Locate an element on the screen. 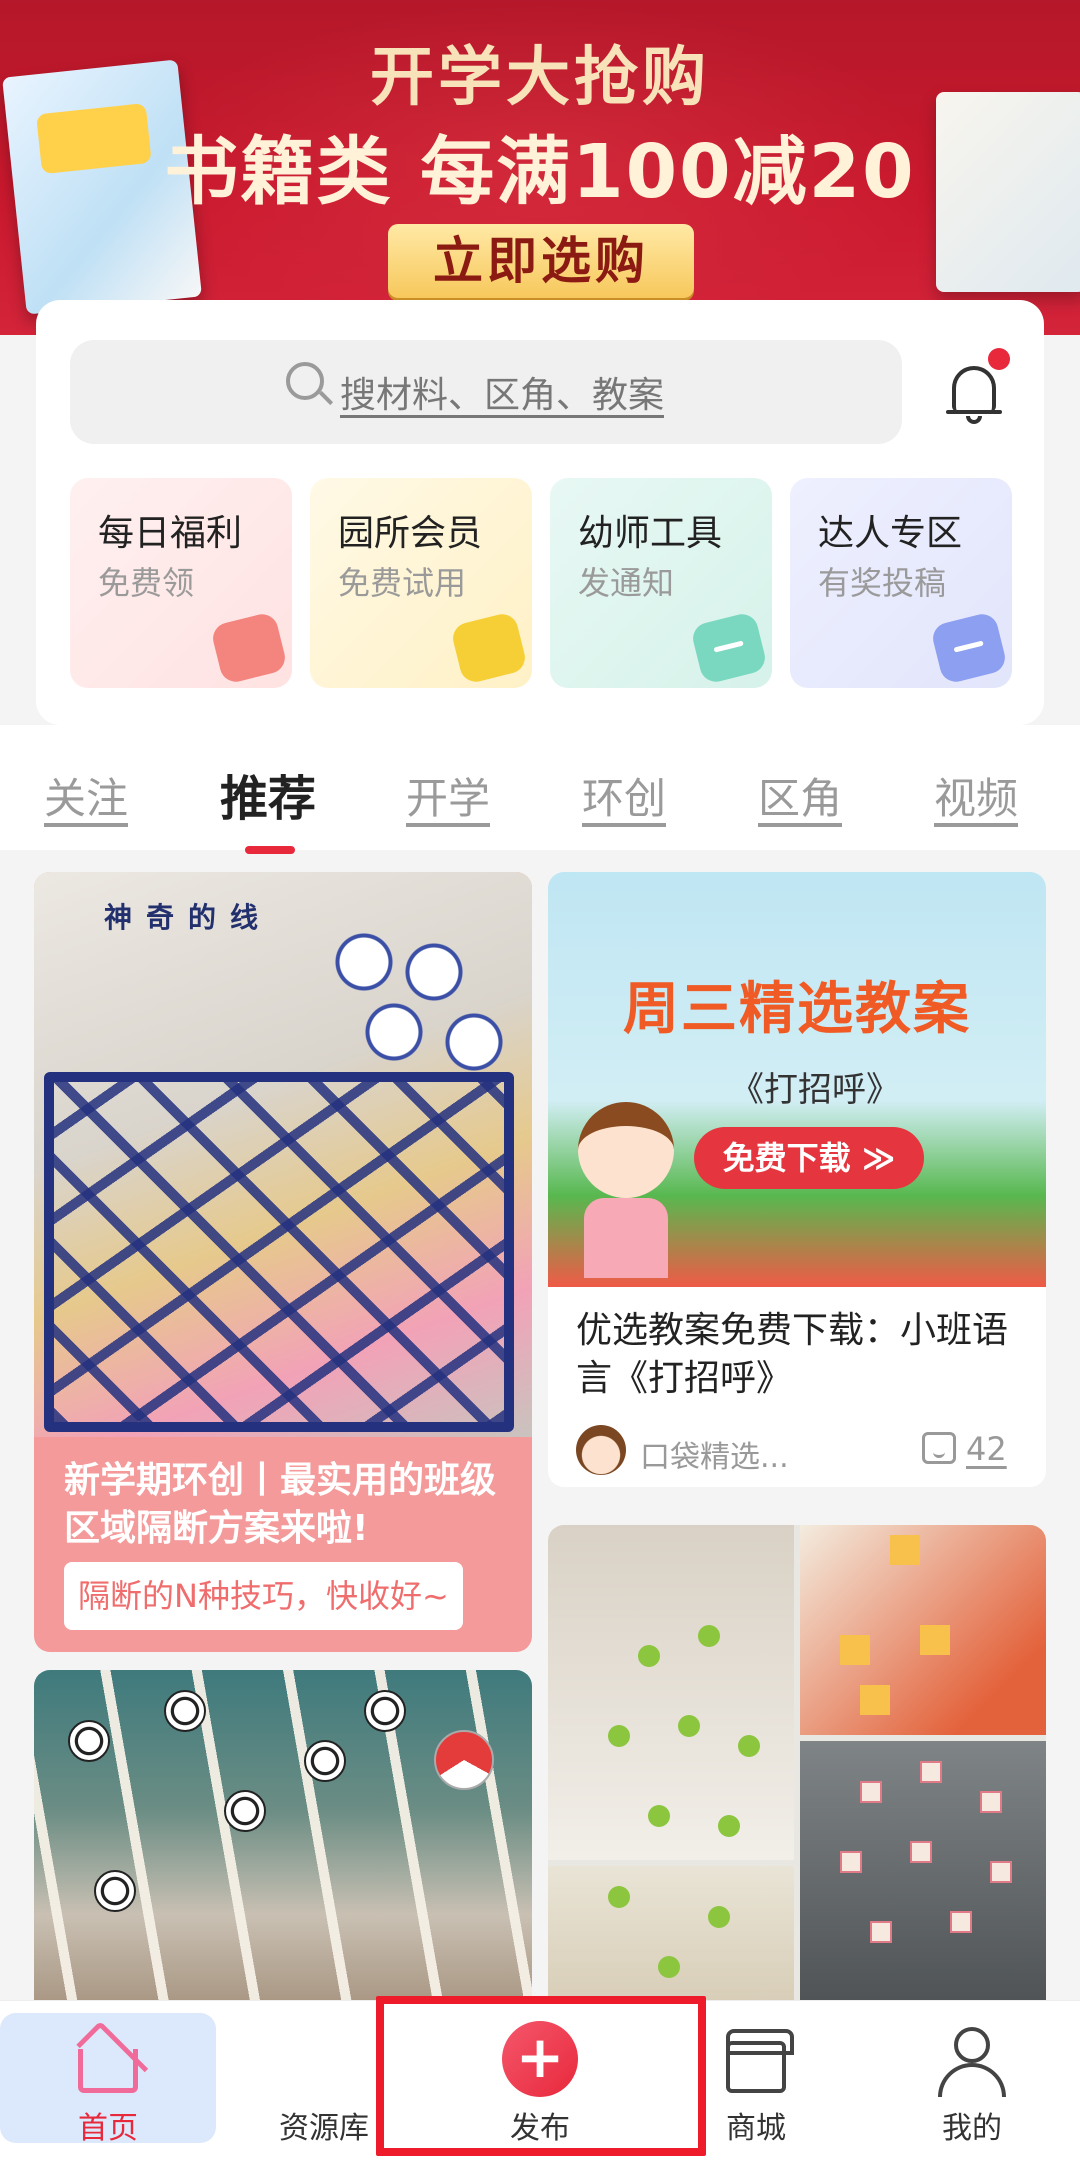 Image resolution: width=1080 pixels, height=2160 pixels. publish-highlight-box is located at coordinates (541, 2076).